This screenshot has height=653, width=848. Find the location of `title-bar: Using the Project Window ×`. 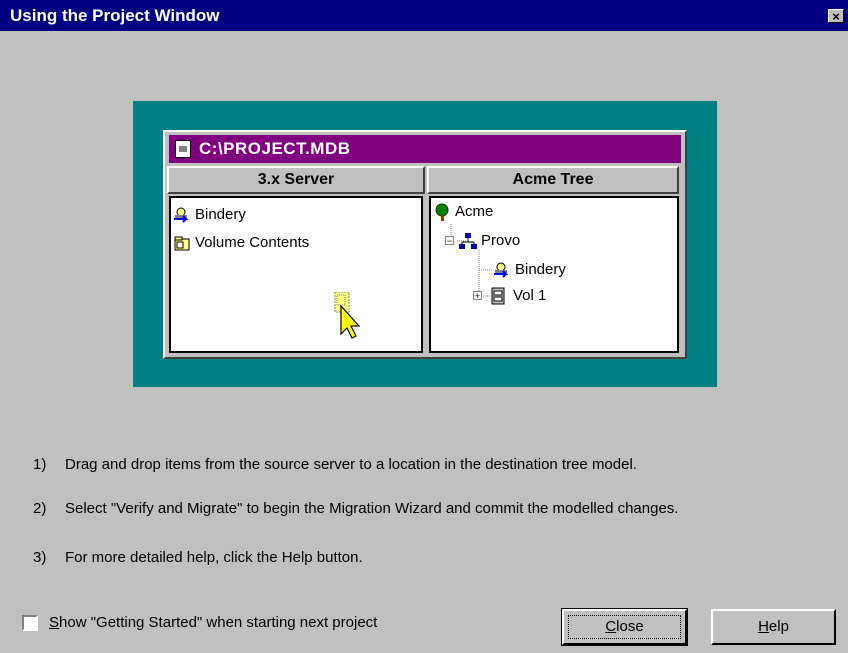

title-bar: Using the Project Window × is located at coordinates (424, 15).